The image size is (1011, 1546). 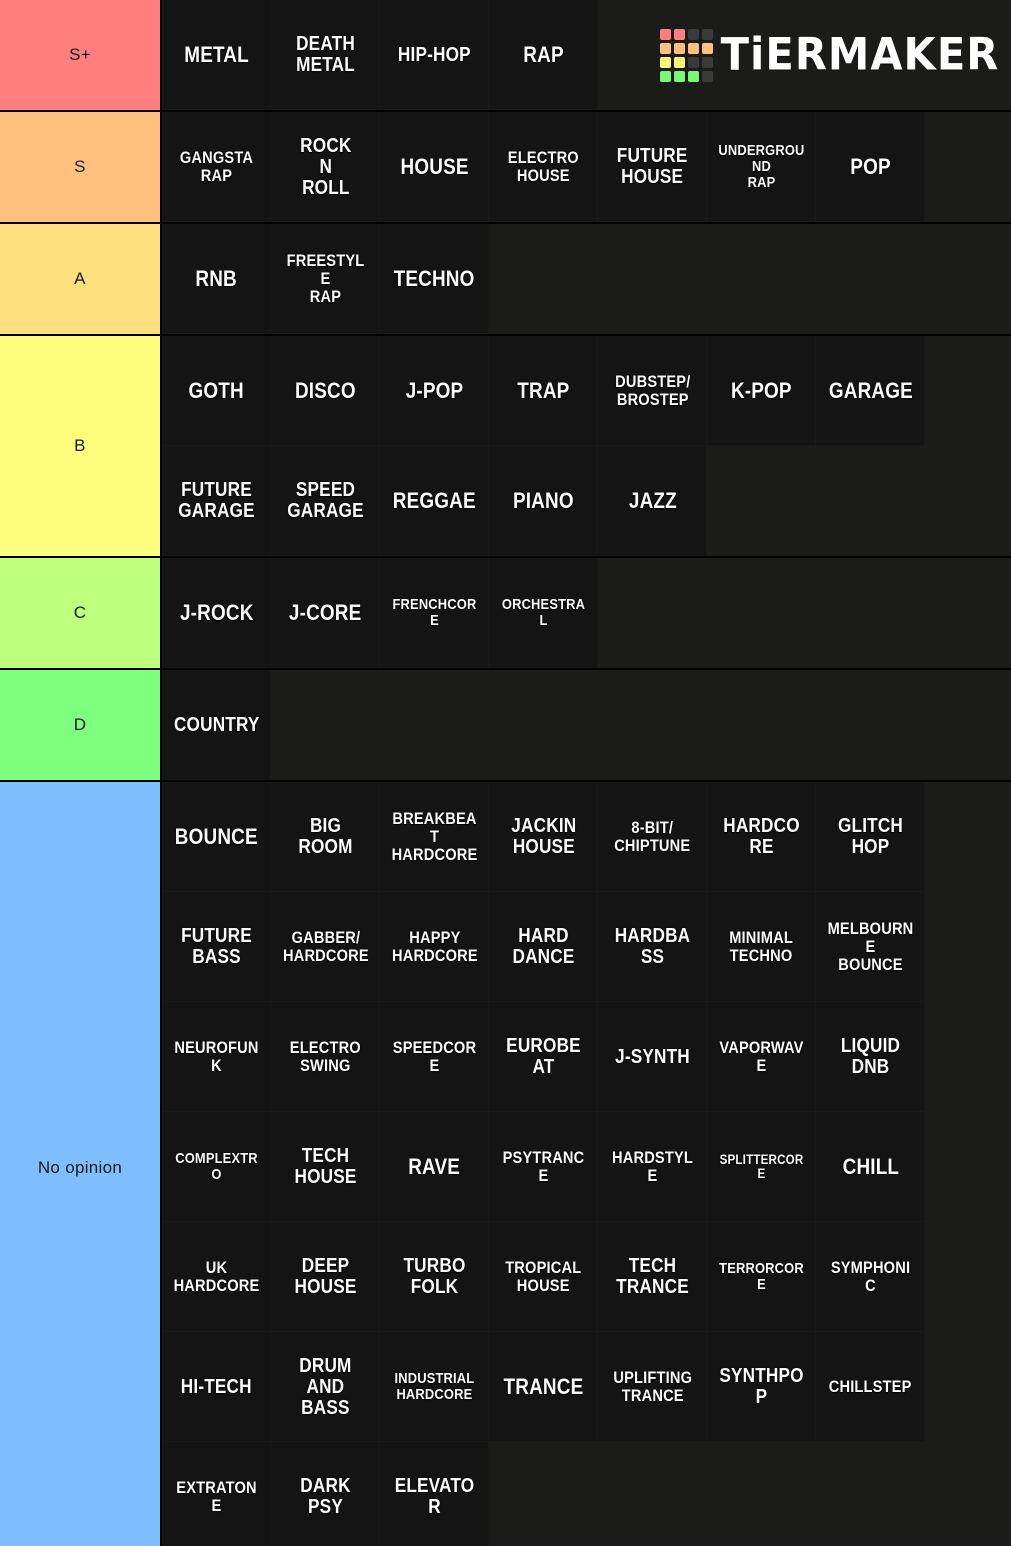 What do you see at coordinates (81, 725) in the screenshot?
I see `tier-label-d: D` at bounding box center [81, 725].